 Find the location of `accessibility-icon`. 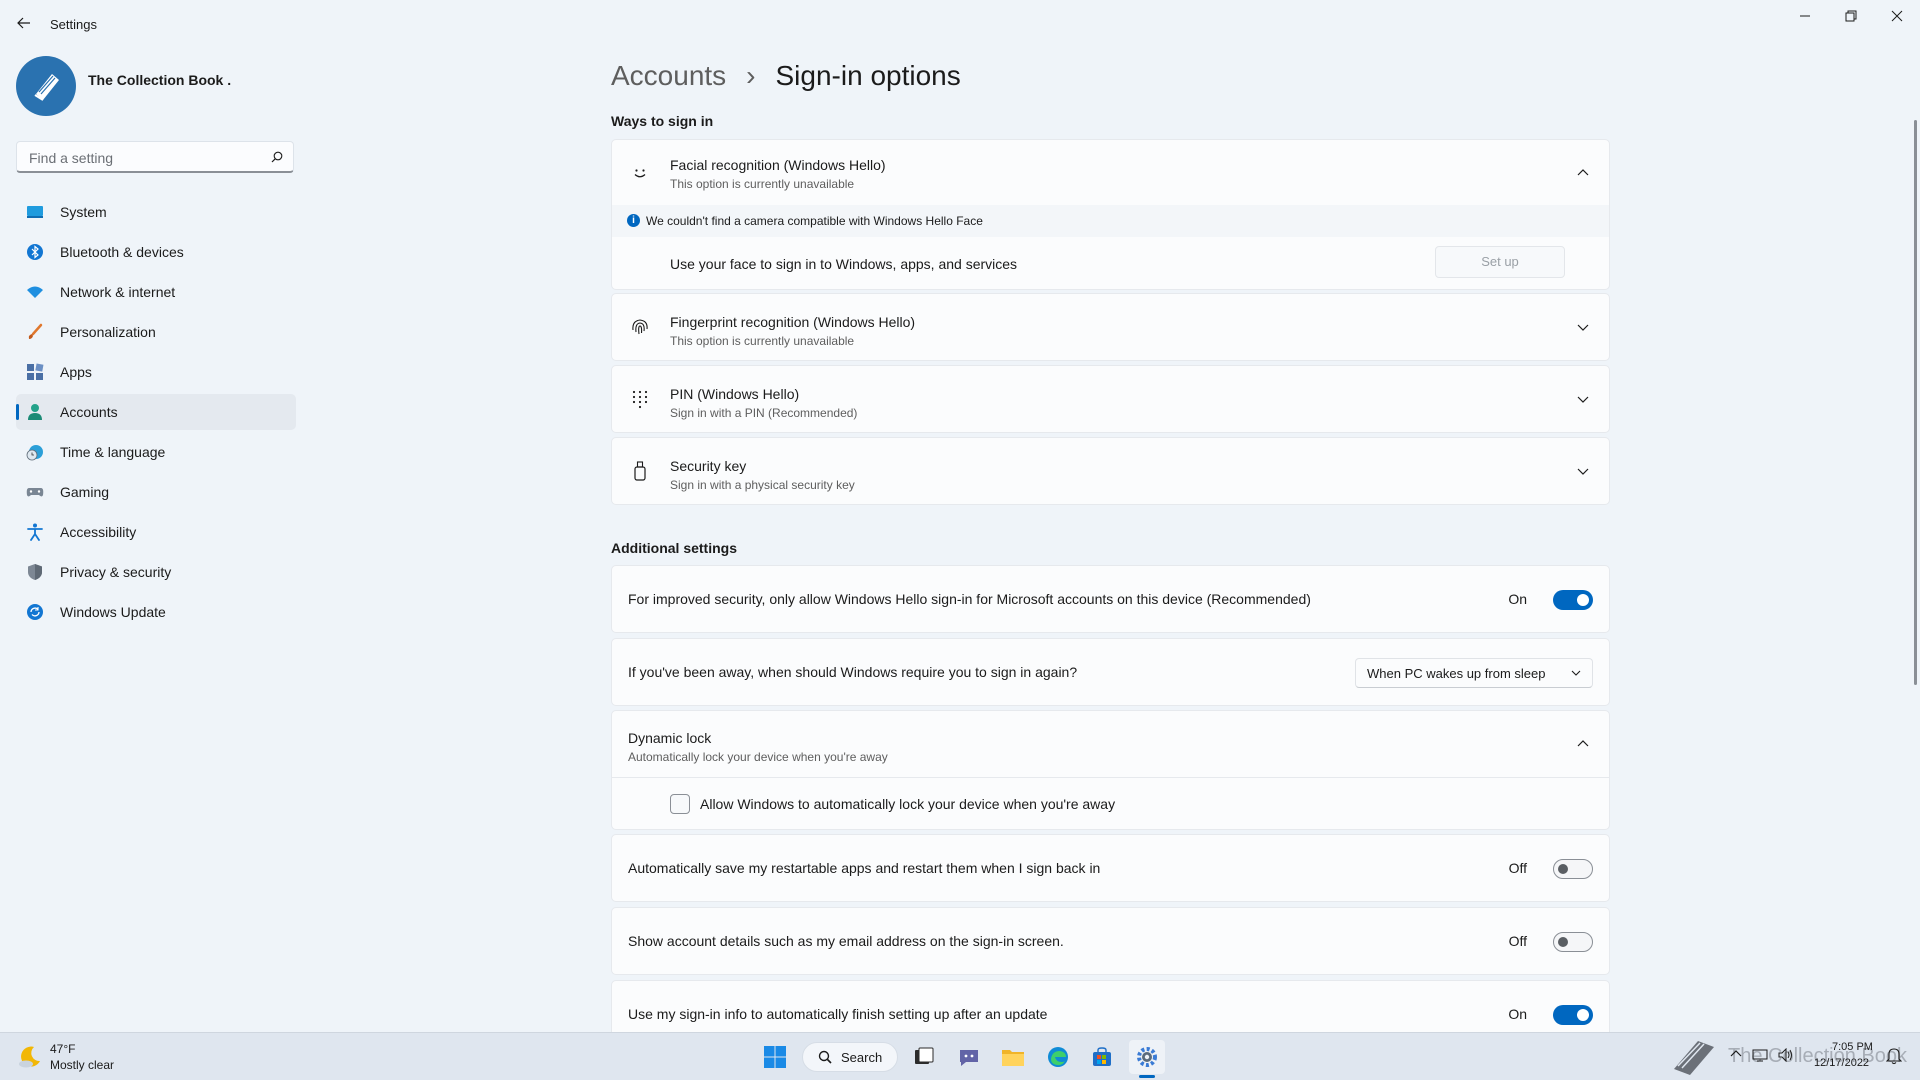

accessibility-icon is located at coordinates (35, 532).